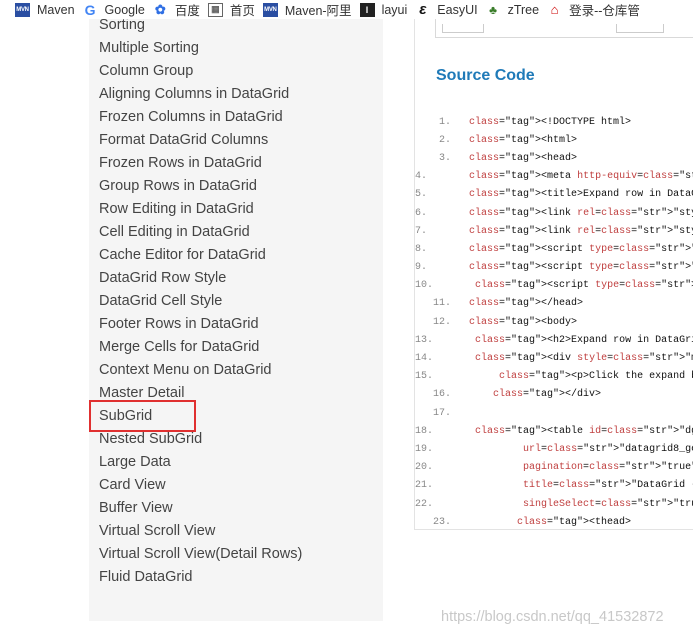 The width and height of the screenshot is (693, 638). I want to click on login-icon: ⌂, so click(554, 9).